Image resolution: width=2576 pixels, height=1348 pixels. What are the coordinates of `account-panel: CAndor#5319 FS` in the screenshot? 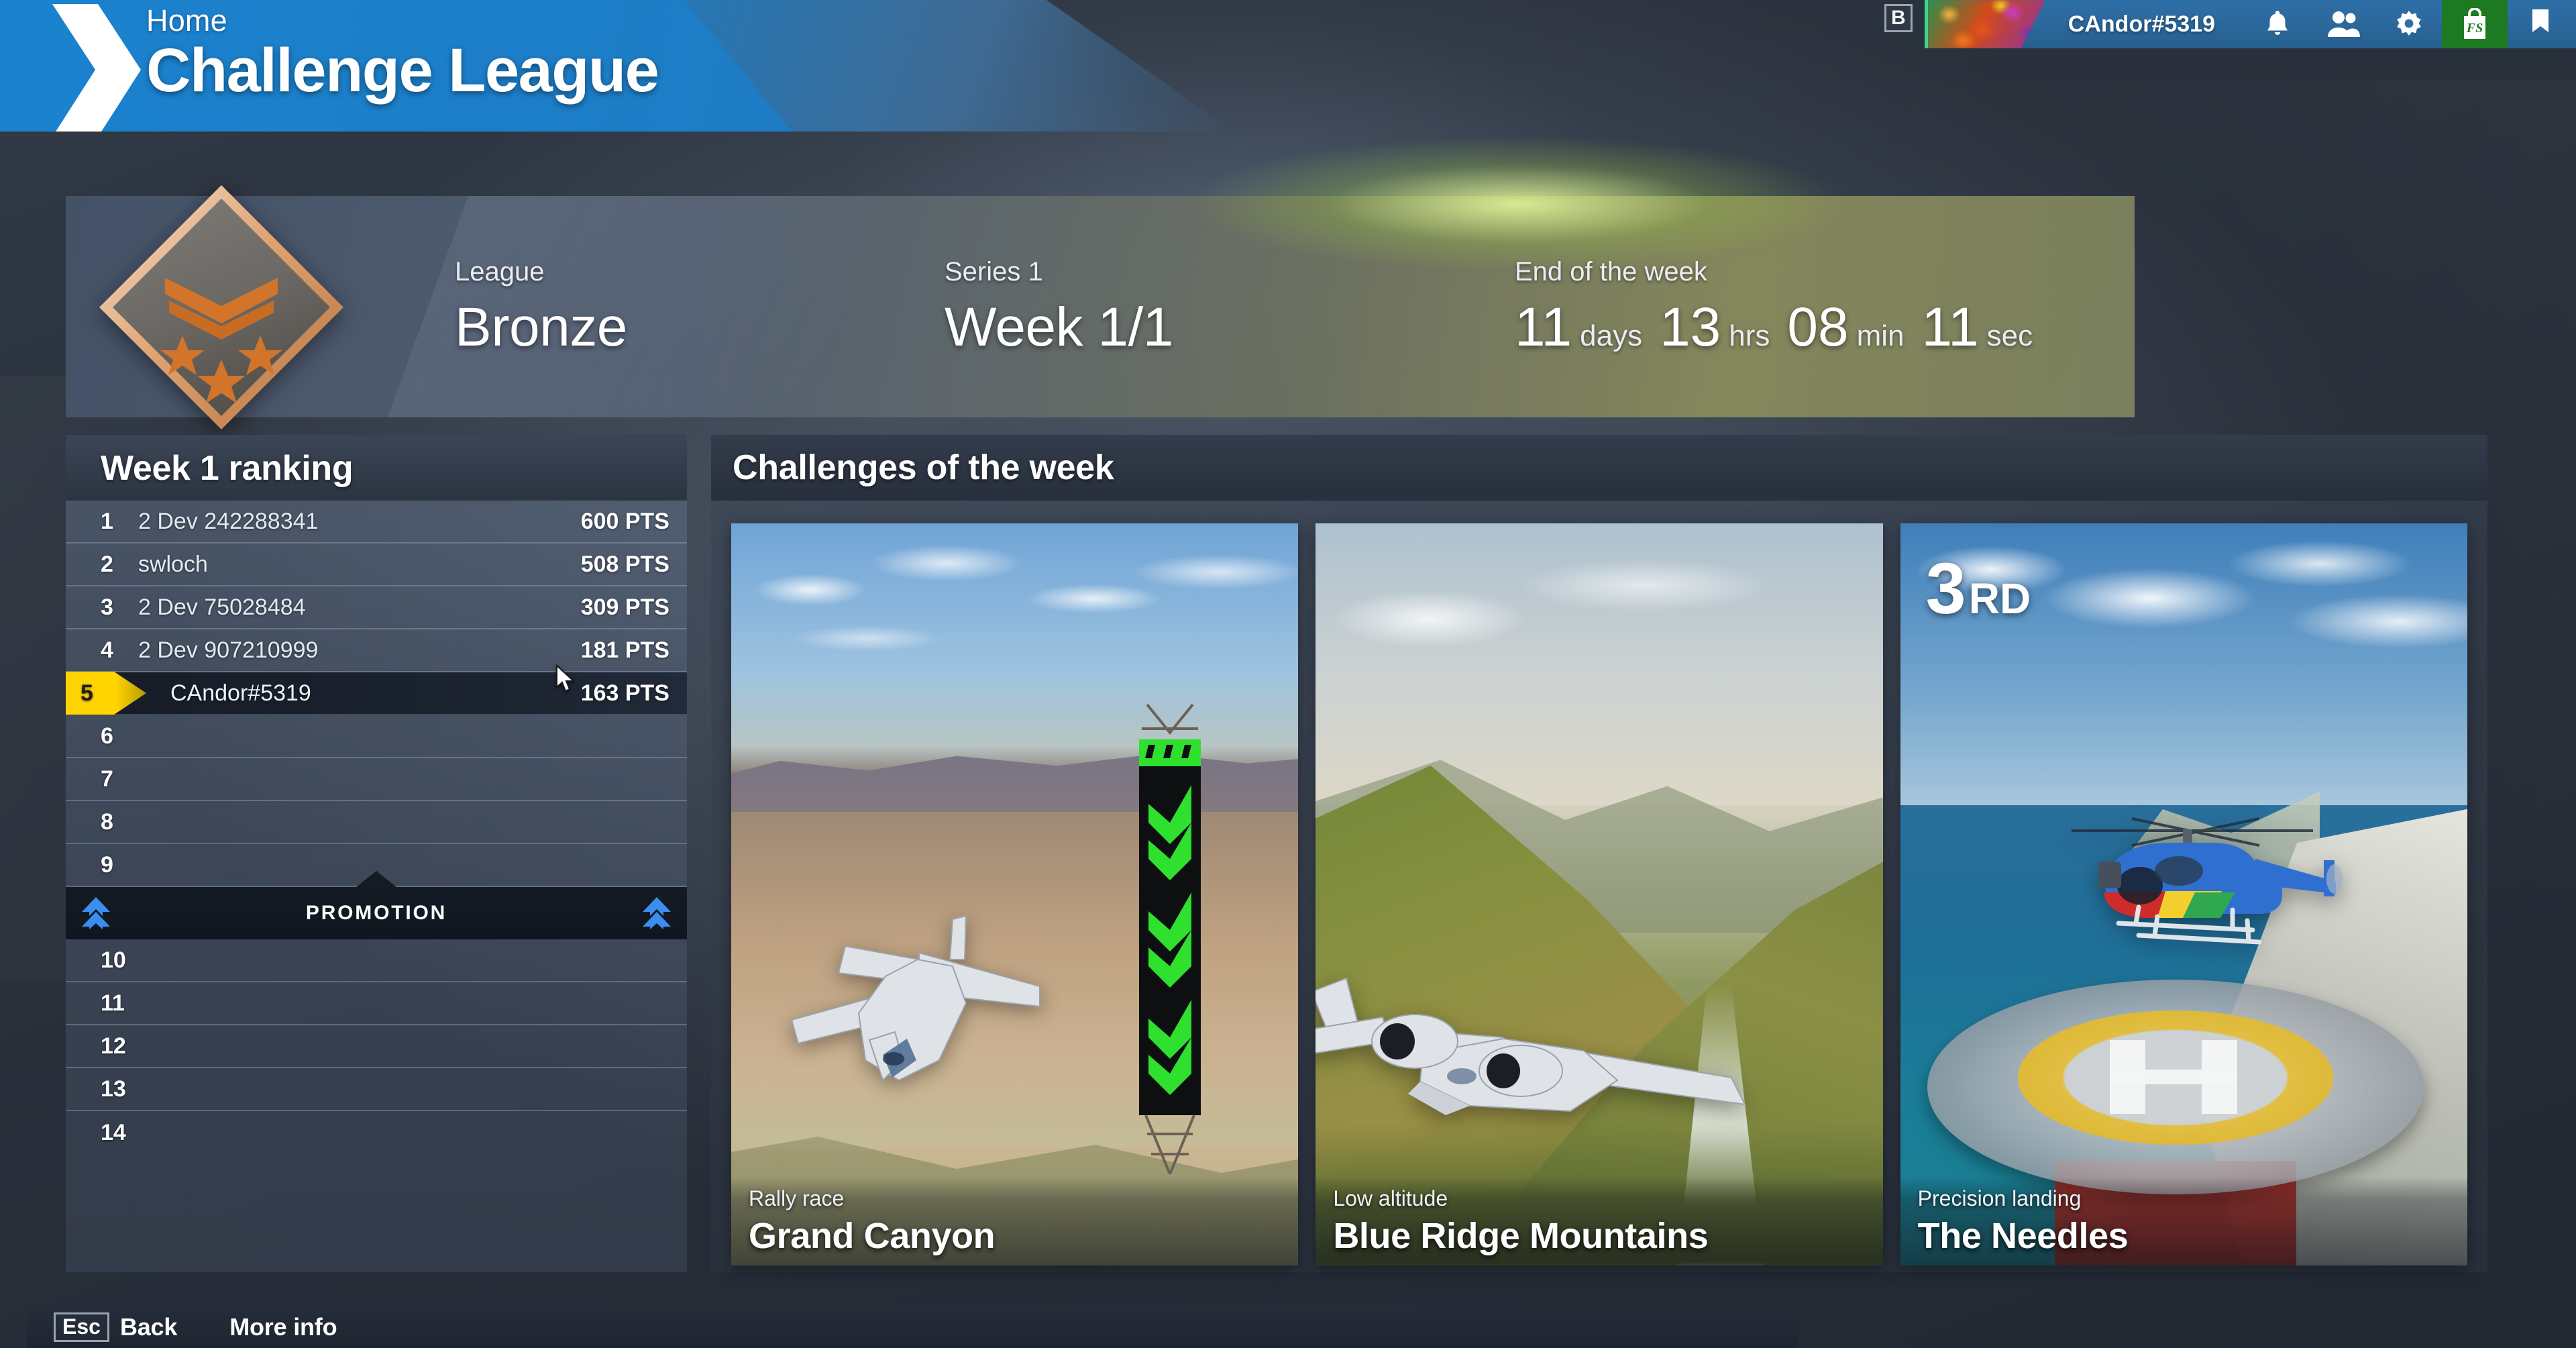 It's located at (2250, 24).